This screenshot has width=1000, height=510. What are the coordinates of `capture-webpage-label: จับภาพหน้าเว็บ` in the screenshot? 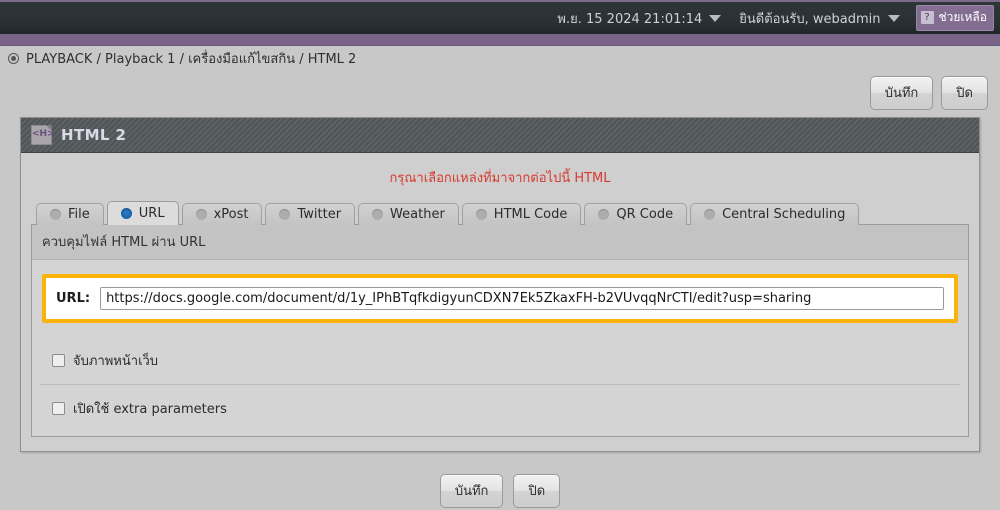 It's located at (116, 361).